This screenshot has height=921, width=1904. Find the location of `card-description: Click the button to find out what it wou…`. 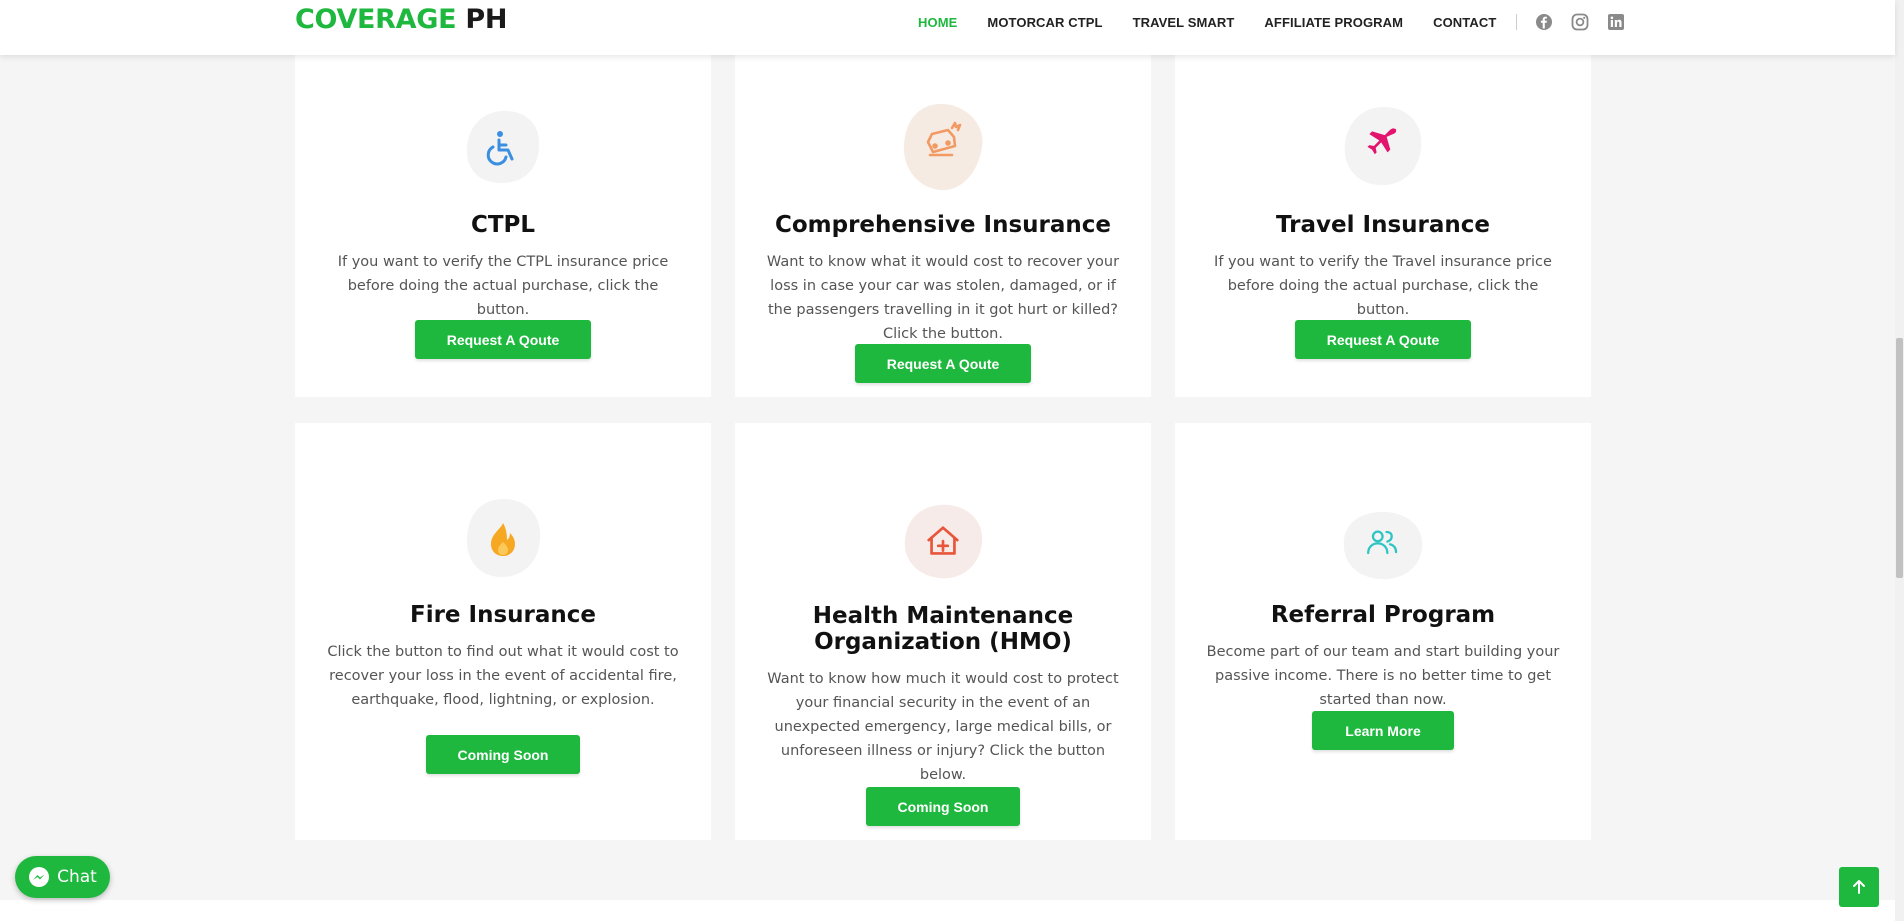

card-description: Click the button to find out what it wou… is located at coordinates (503, 676).